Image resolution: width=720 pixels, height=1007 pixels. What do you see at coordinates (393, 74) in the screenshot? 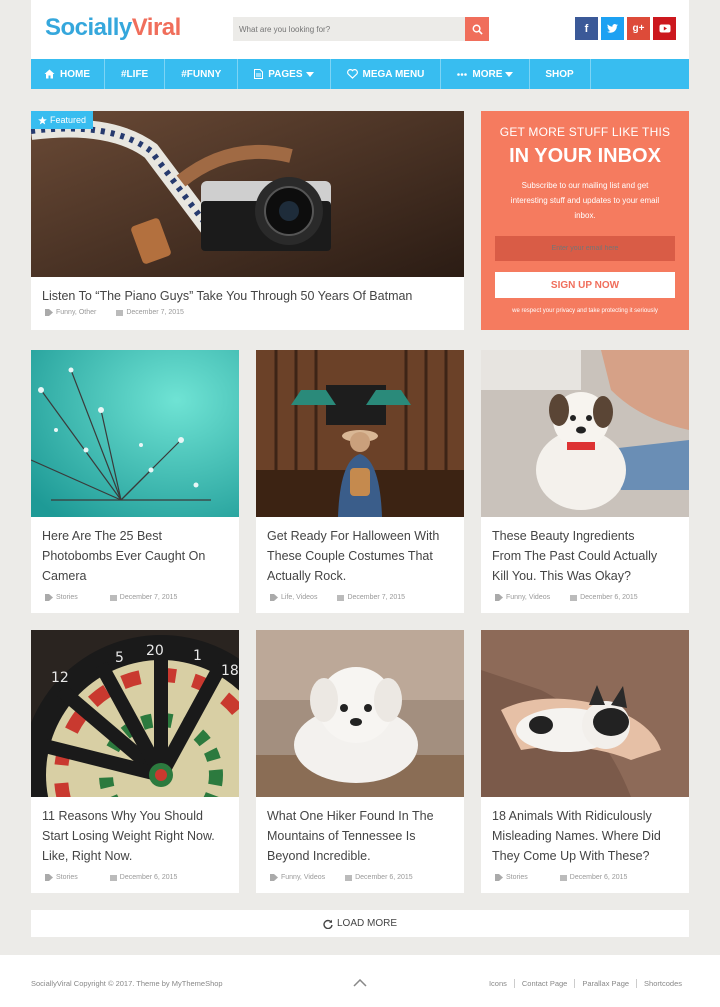
I see `nav-label: MEGA MENU` at bounding box center [393, 74].